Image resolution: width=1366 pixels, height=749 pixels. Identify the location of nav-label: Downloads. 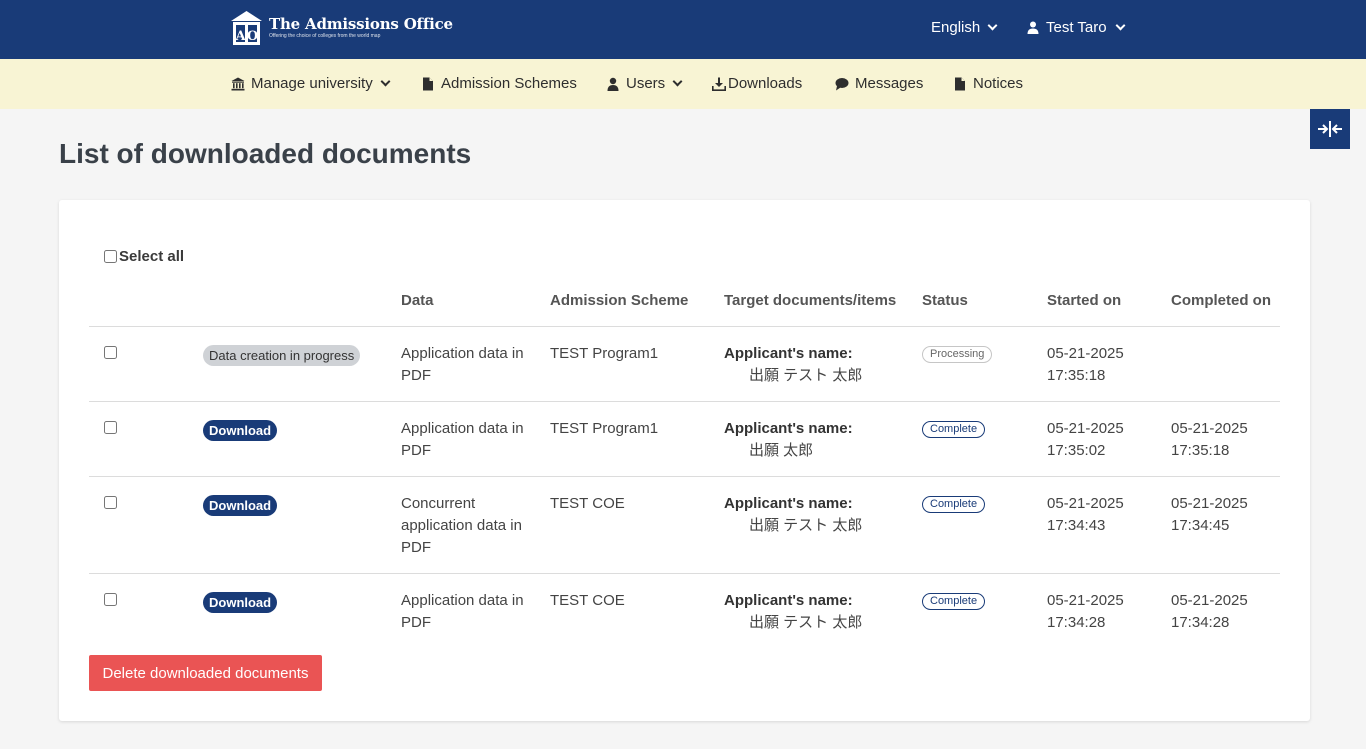
(765, 83).